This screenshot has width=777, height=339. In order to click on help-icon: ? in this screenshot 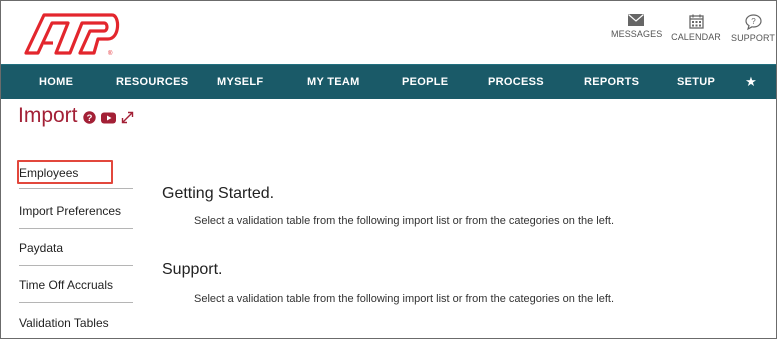, I will do `click(89, 120)`.